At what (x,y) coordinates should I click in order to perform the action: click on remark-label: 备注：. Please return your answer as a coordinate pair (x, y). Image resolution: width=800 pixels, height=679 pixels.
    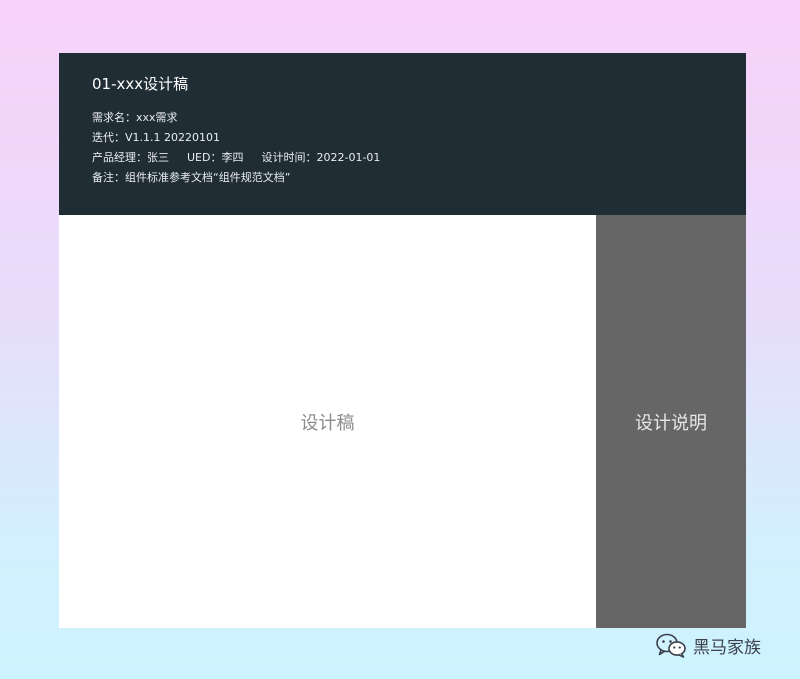
    Looking at the image, I should click on (108, 177).